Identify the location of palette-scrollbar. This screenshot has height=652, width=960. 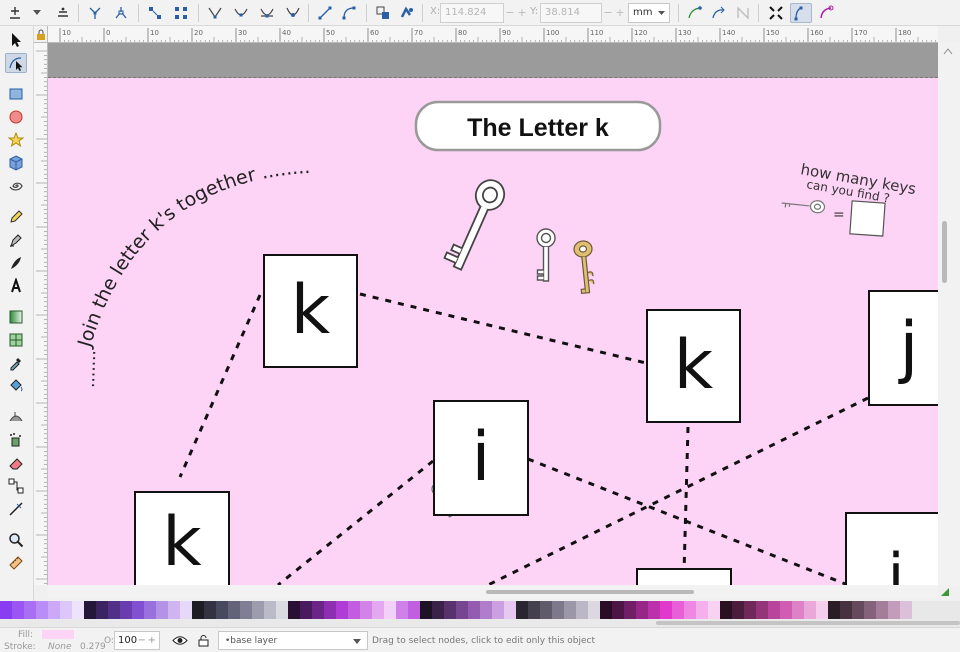
(480, 623).